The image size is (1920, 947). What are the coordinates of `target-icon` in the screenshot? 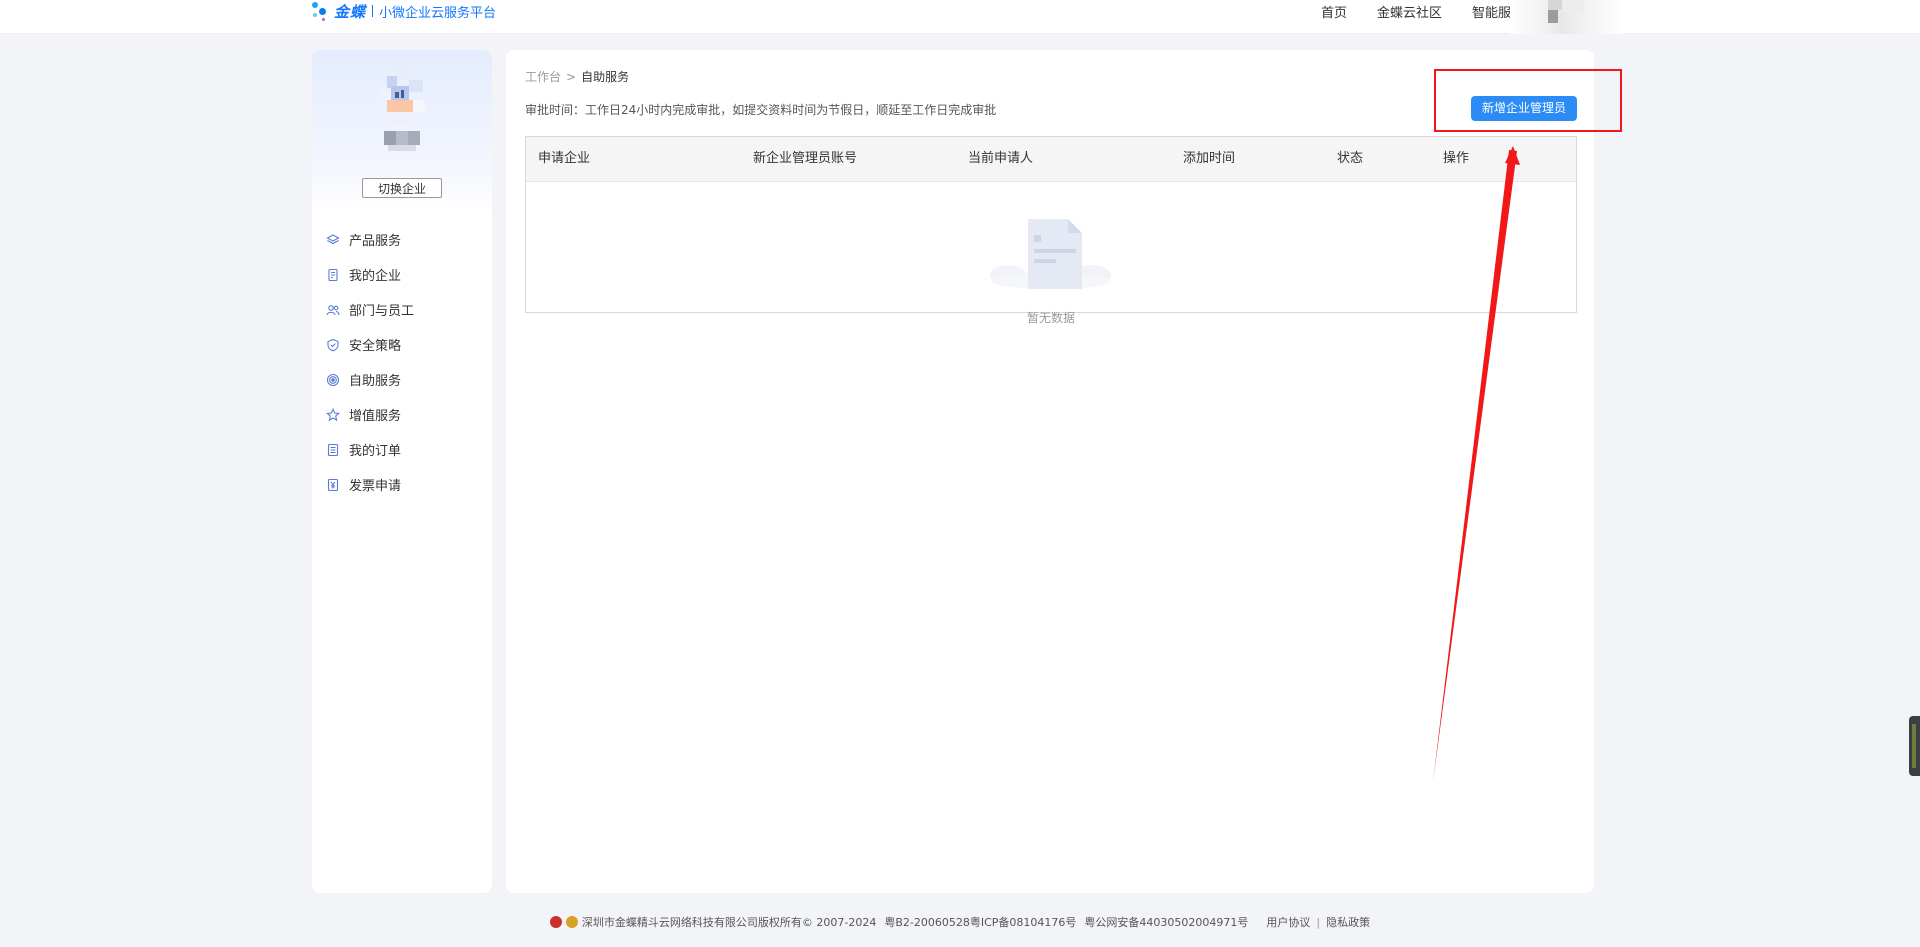 It's located at (333, 380).